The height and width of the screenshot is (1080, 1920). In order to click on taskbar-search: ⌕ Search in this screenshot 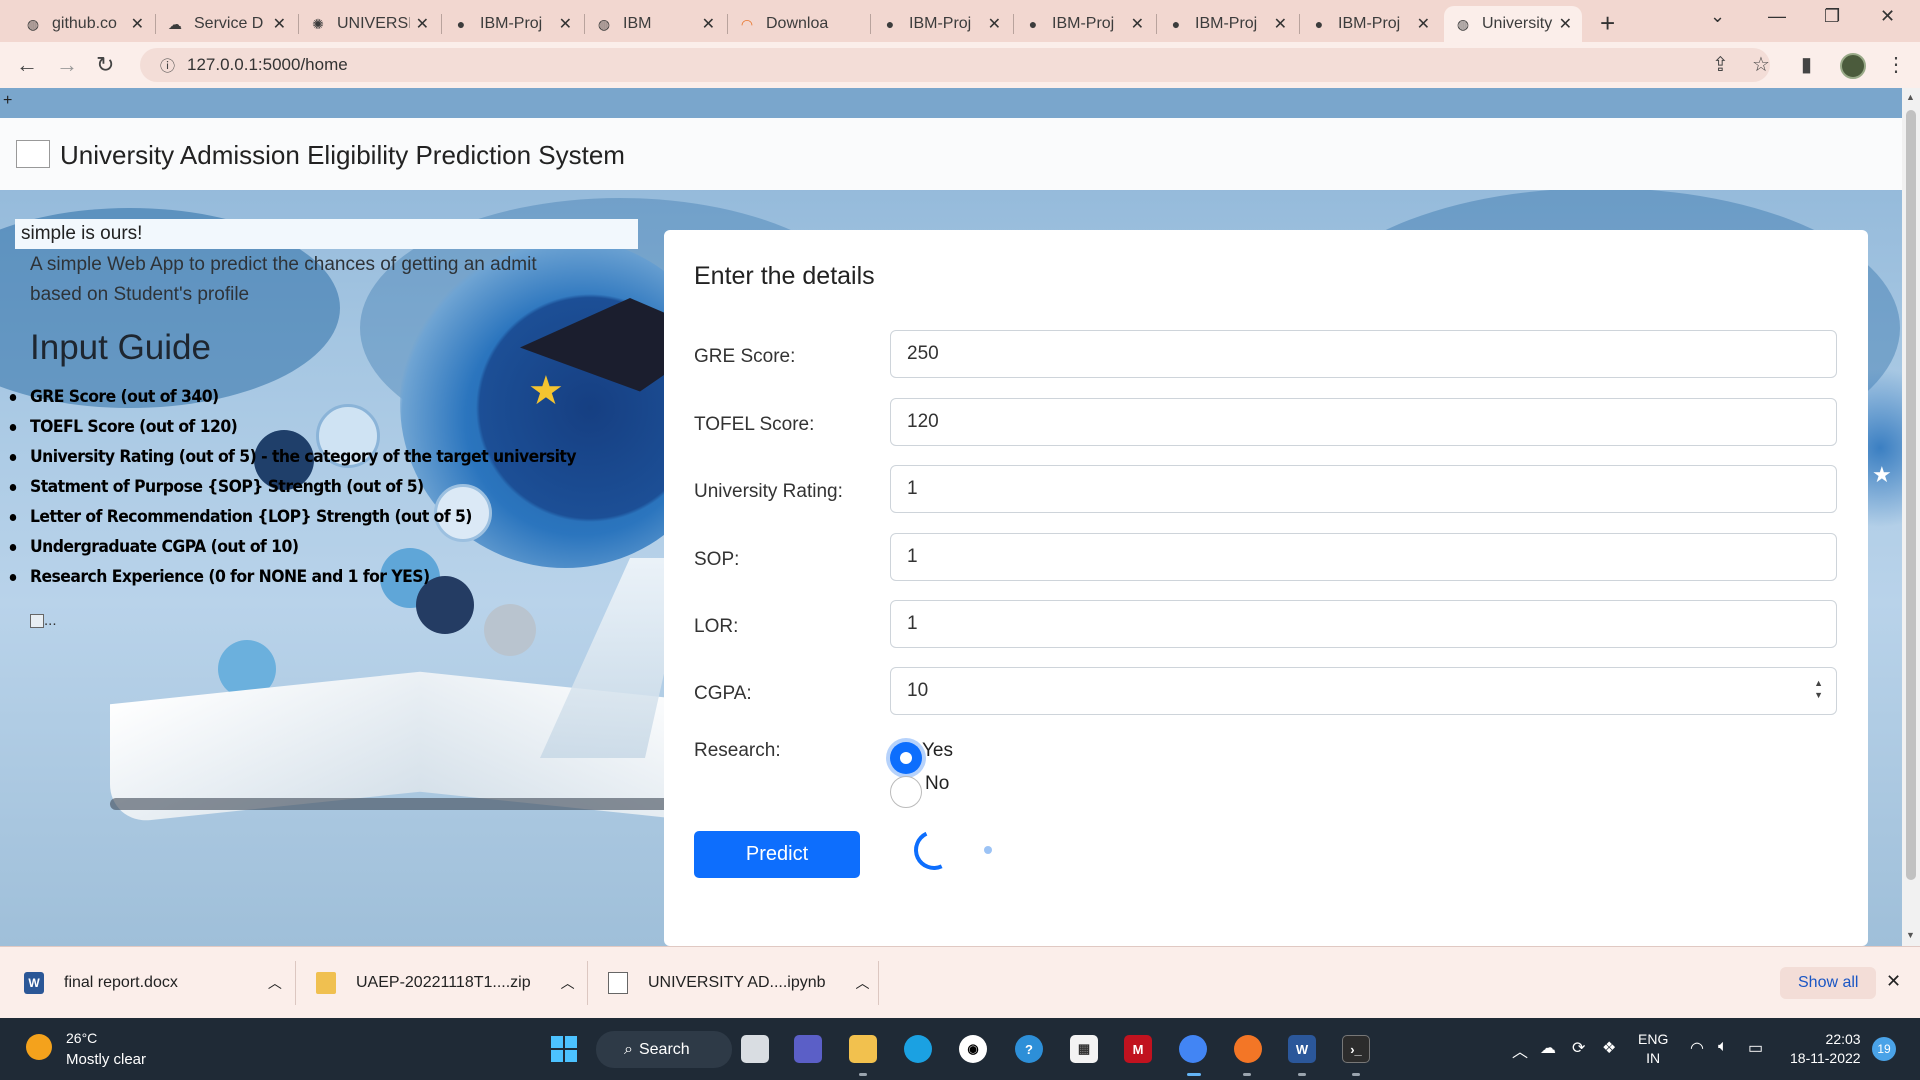, I will do `click(664, 1049)`.